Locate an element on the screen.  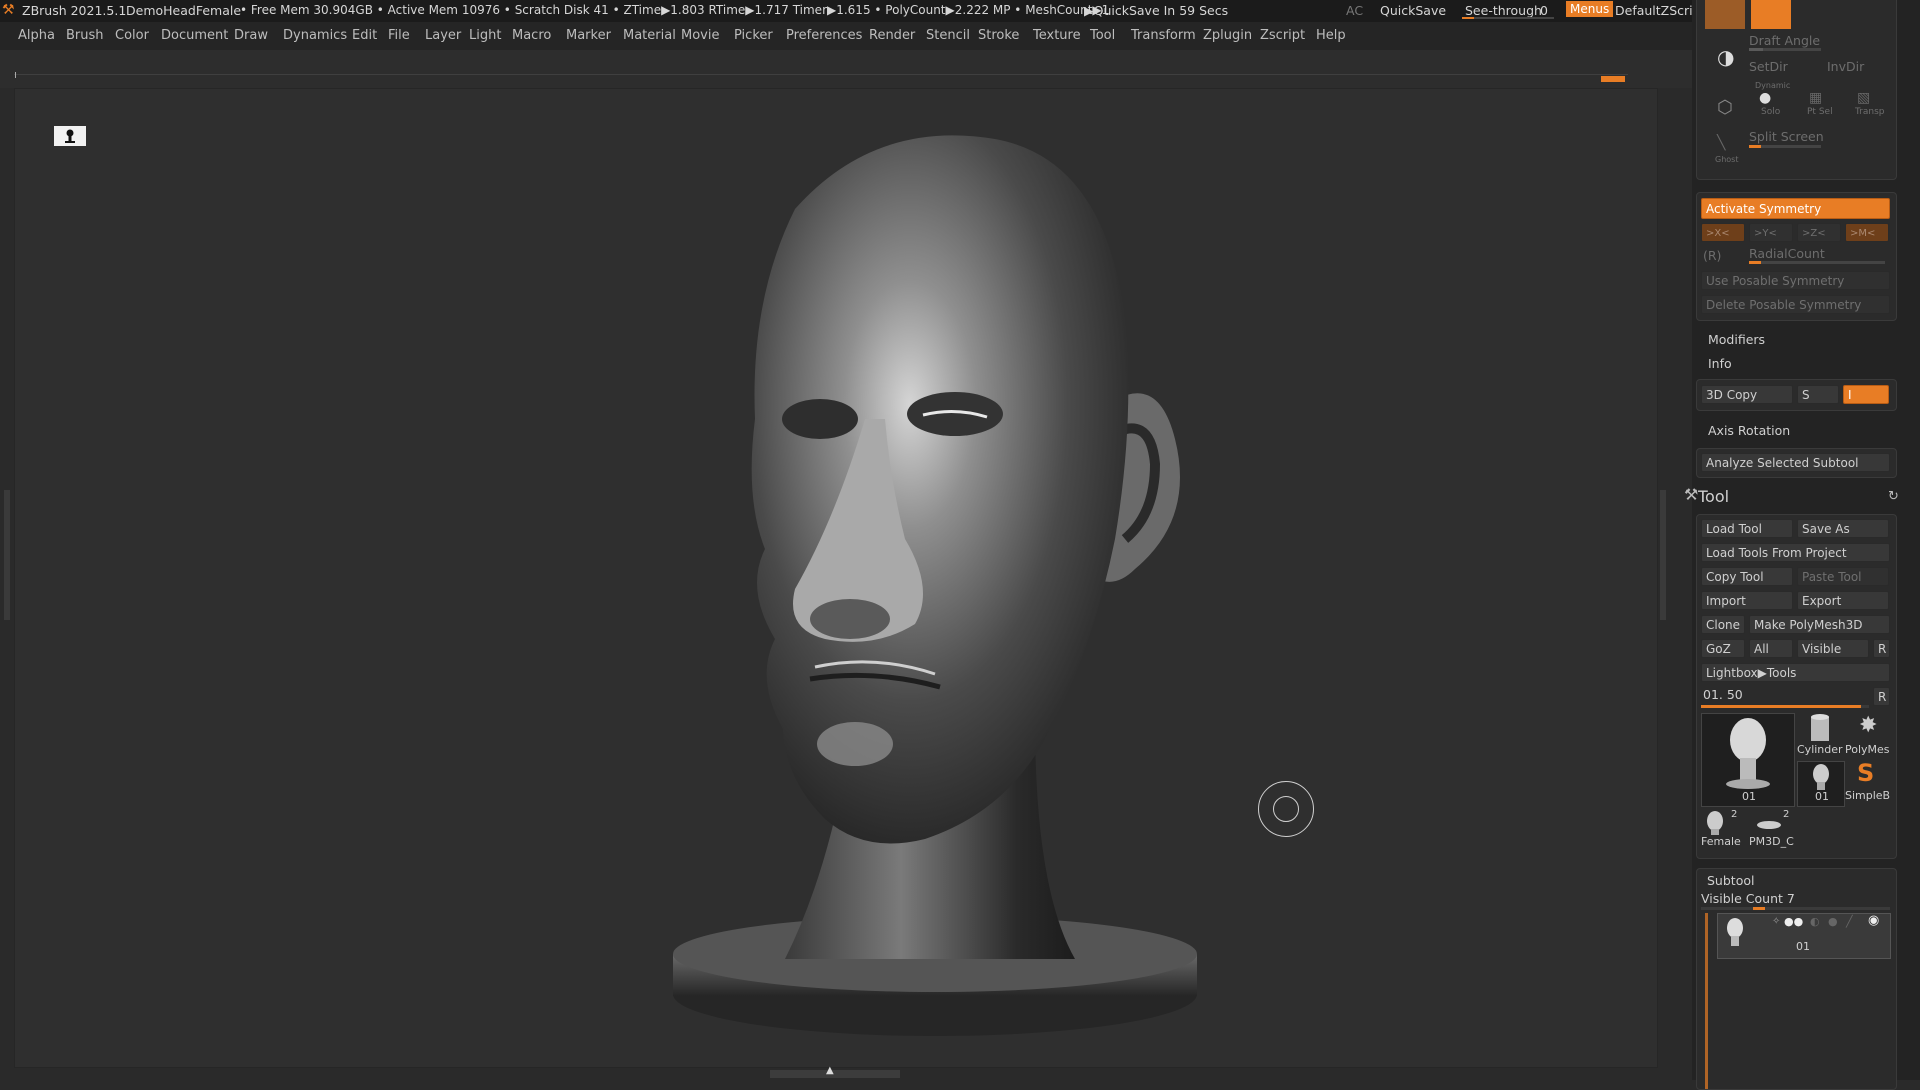
cube-icon: ⬡ is located at coordinates (1725, 107).